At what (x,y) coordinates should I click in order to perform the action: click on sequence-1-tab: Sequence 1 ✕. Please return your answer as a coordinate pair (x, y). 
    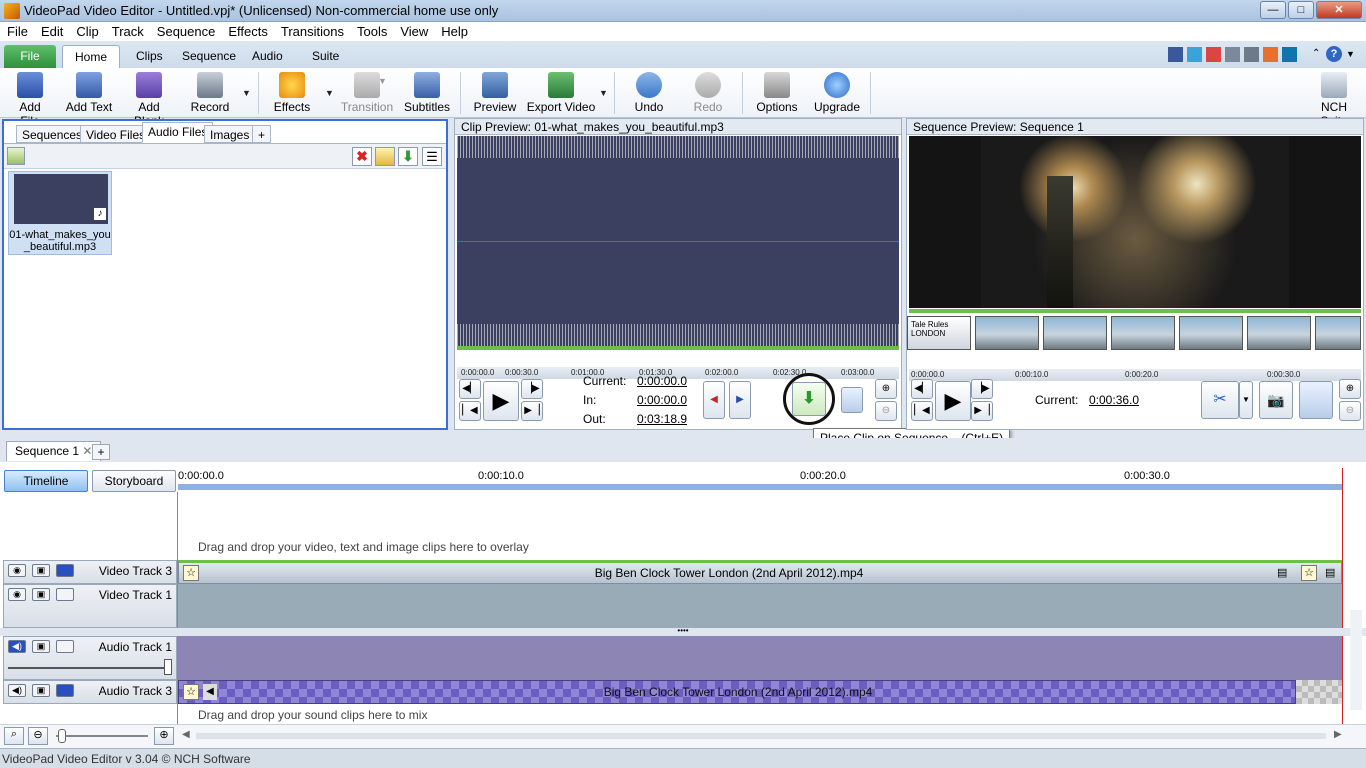
    Looking at the image, I should click on (54, 451).